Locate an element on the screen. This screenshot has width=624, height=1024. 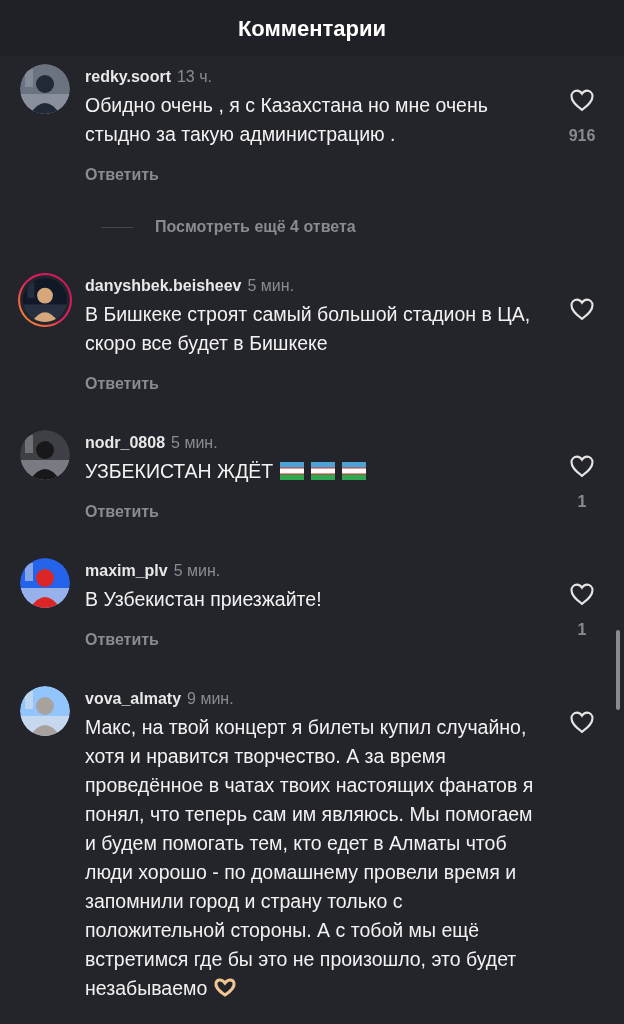
username: maxim_plv is located at coordinates (126, 571).